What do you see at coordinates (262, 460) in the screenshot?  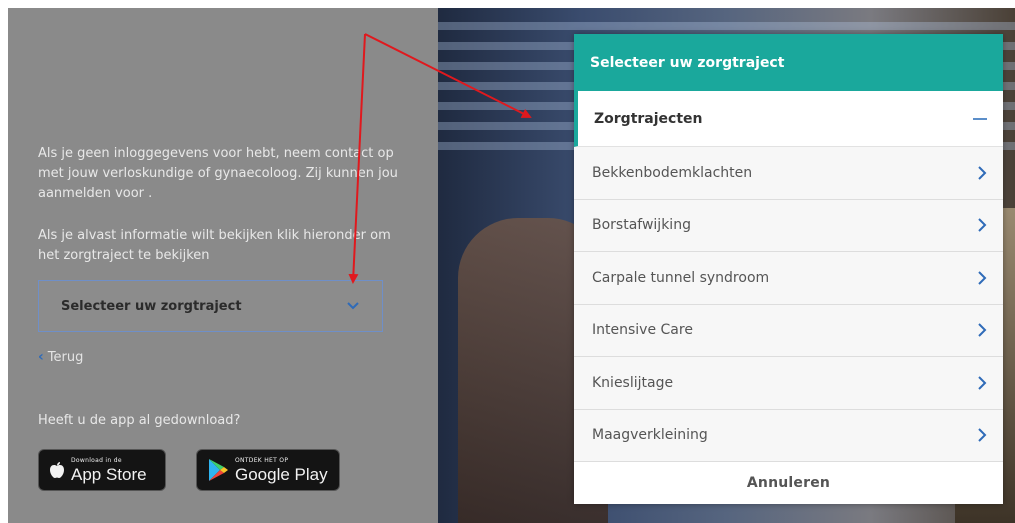 I see `google-play-small-text: ONTDEK HET OP` at bounding box center [262, 460].